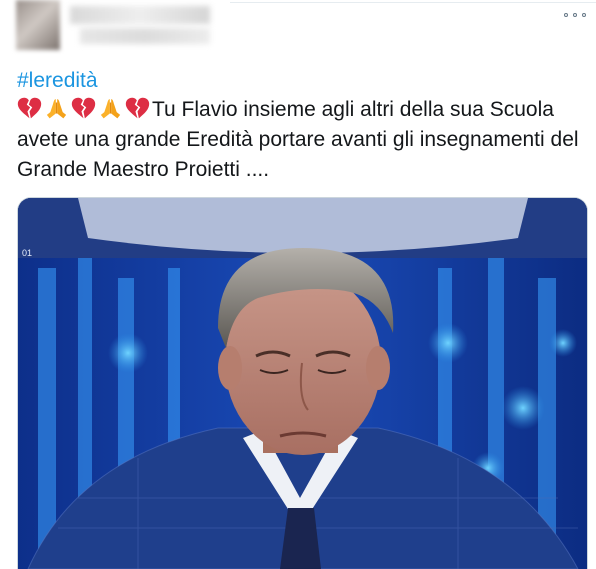 Image resolution: width=596 pixels, height=569 pixels. Describe the element at coordinates (145, 36) in the screenshot. I see `author-handle-redacted` at that location.